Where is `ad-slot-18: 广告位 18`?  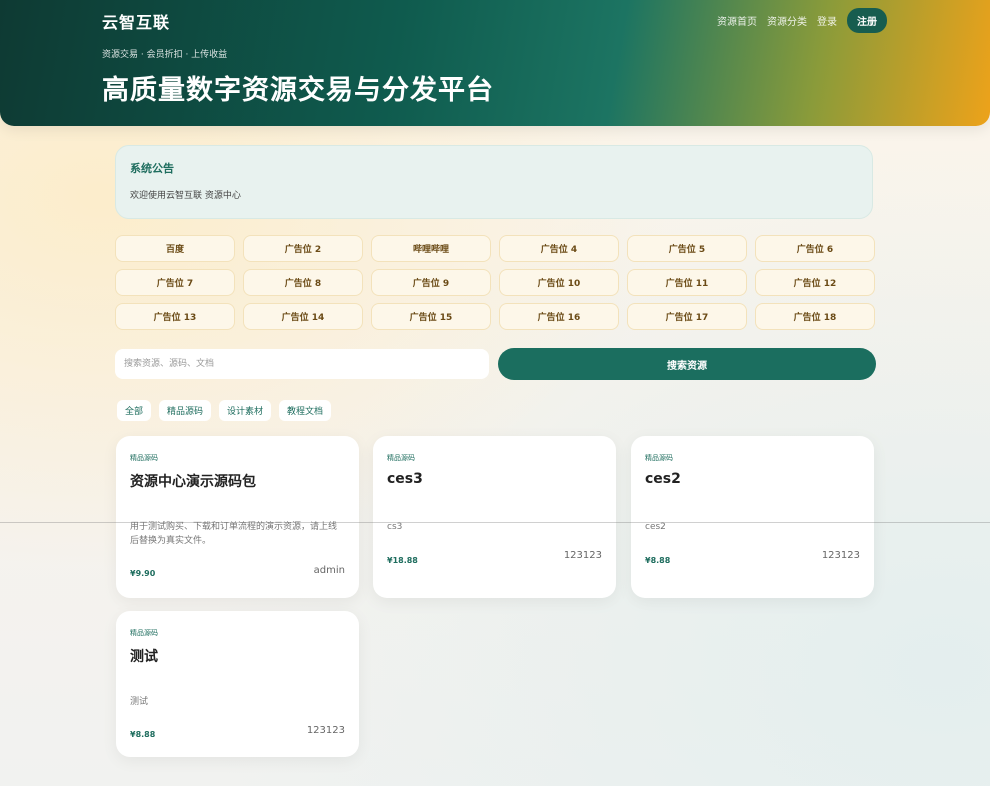 ad-slot-18: 广告位 18 is located at coordinates (815, 316).